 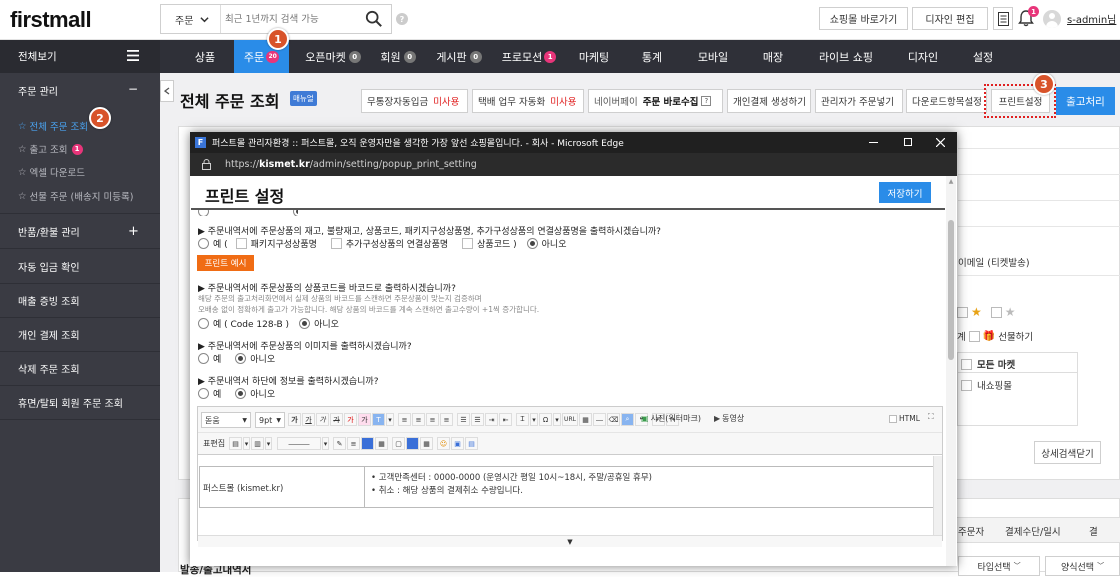 I want to click on collapse-icon: −, so click(x=133, y=89).